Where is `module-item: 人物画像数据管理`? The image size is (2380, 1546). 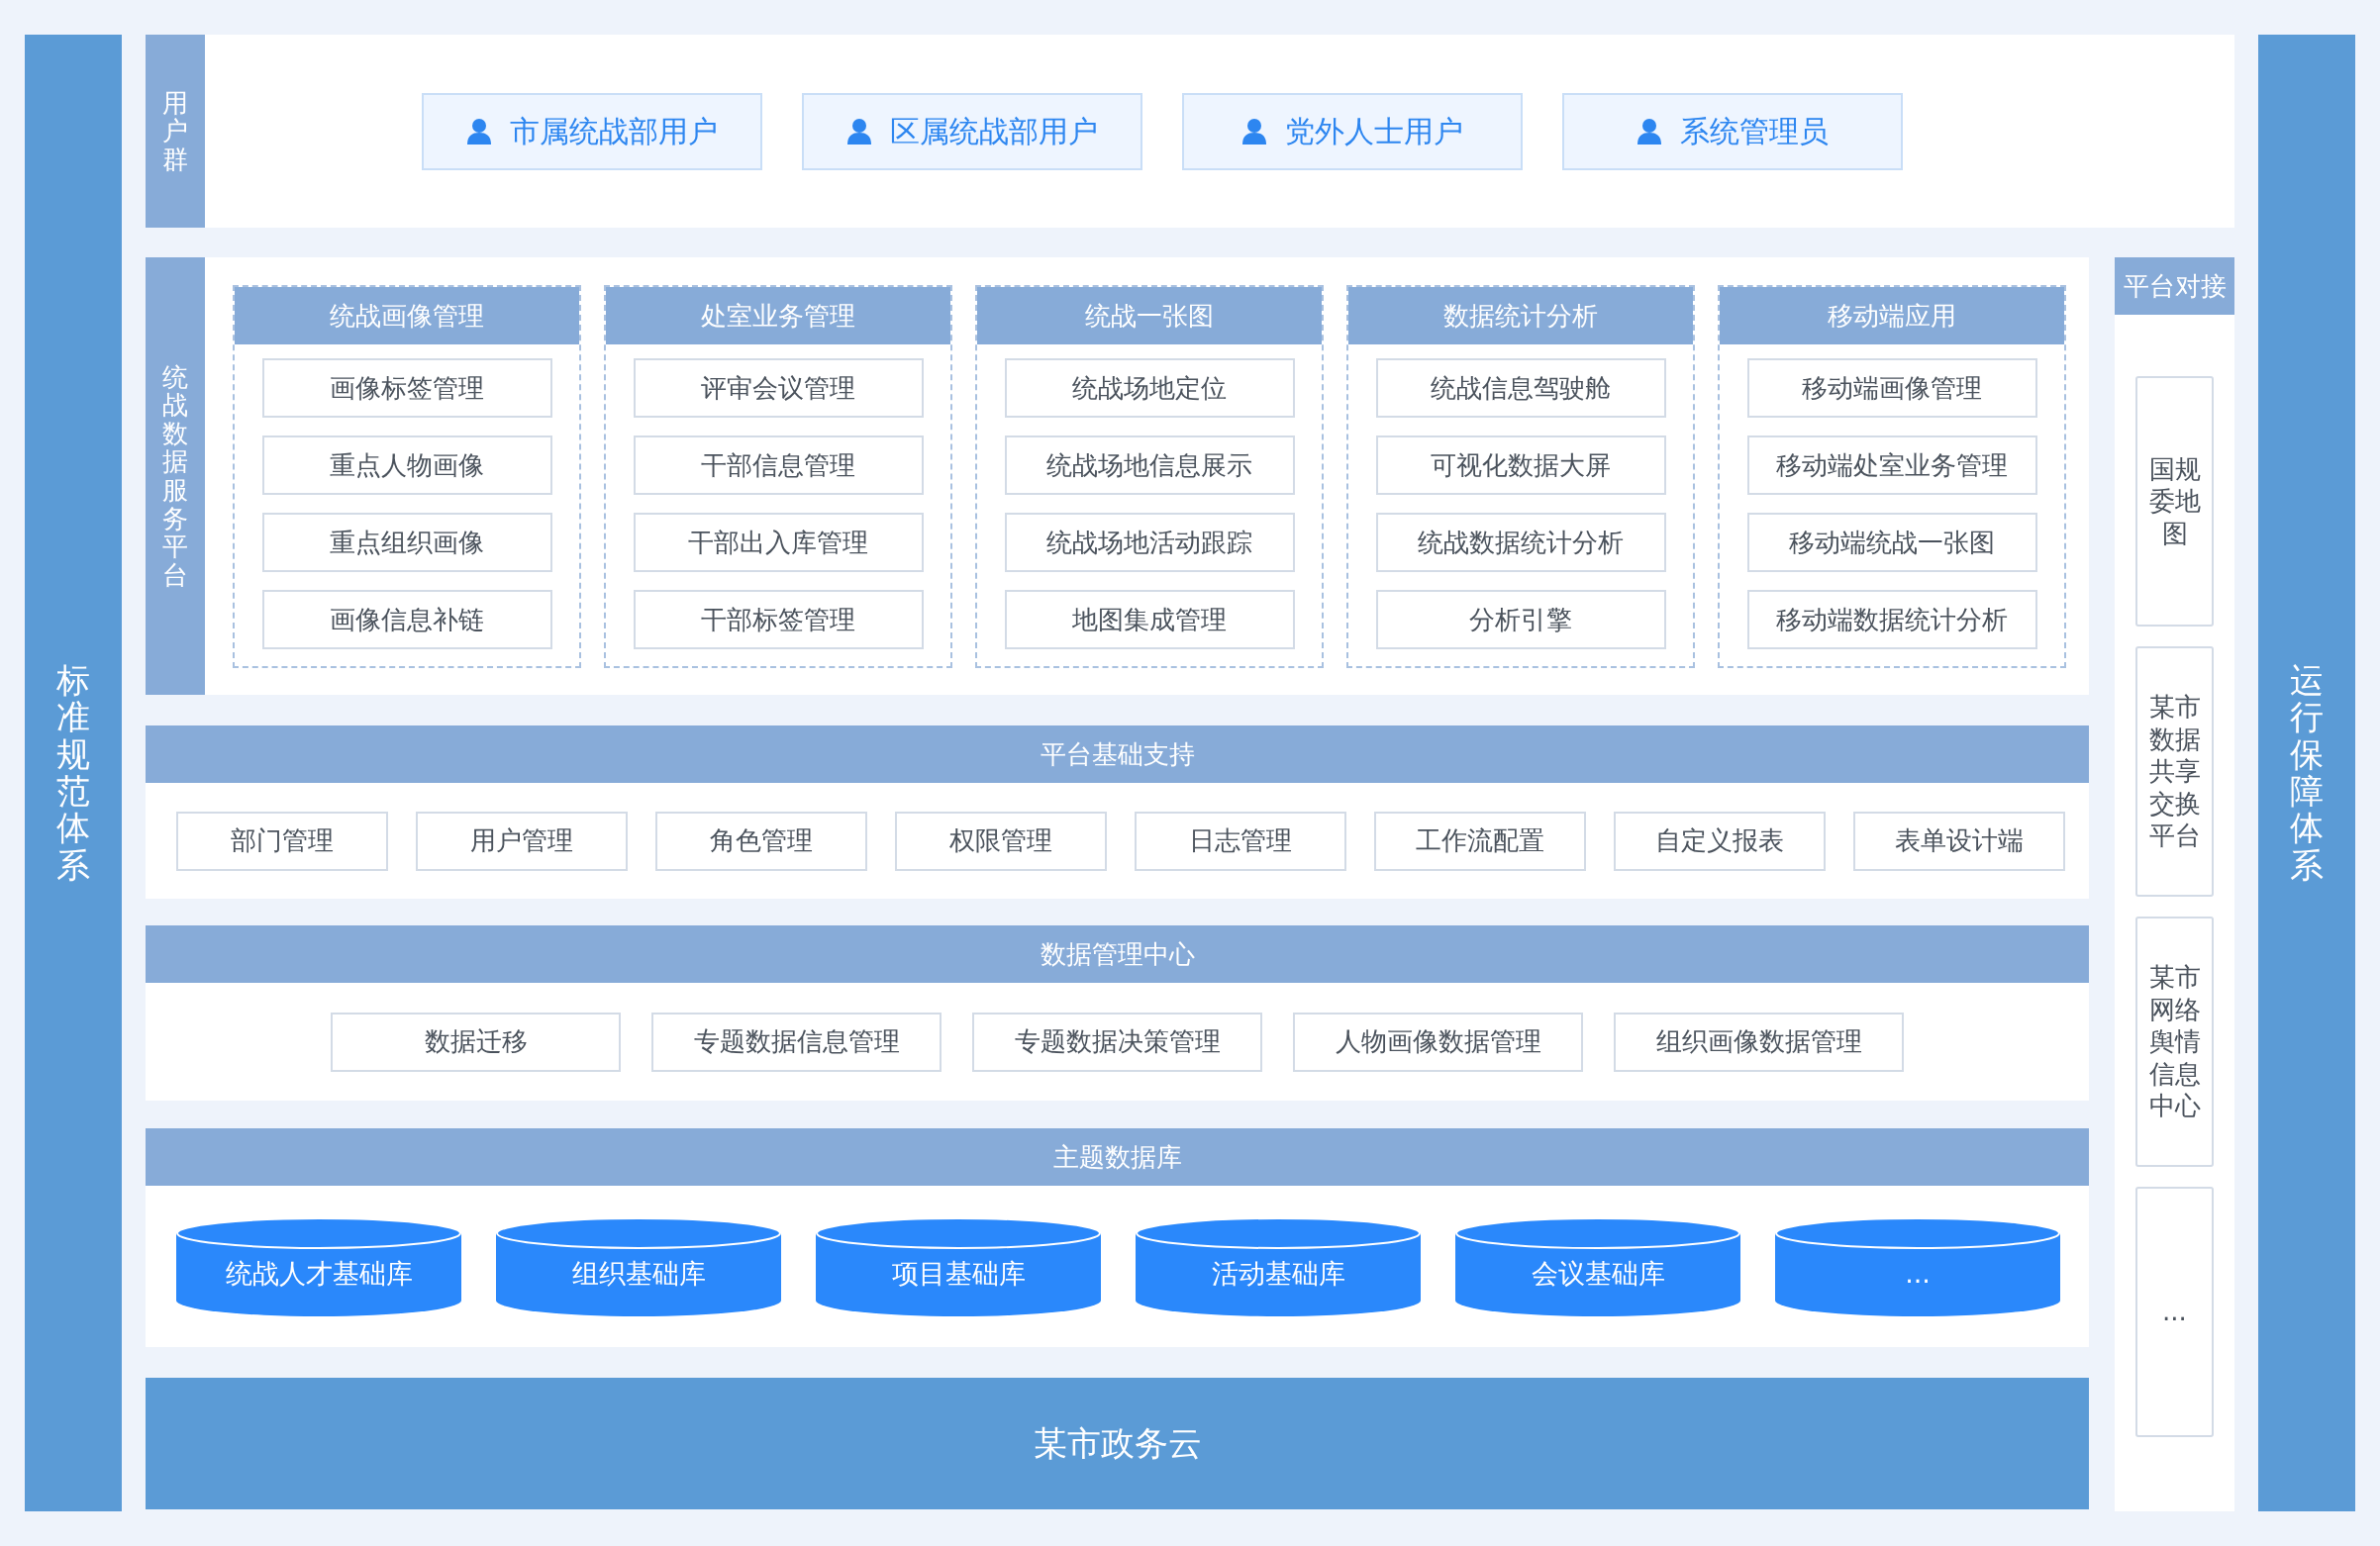
module-item: 人物画像数据管理 is located at coordinates (1438, 1042).